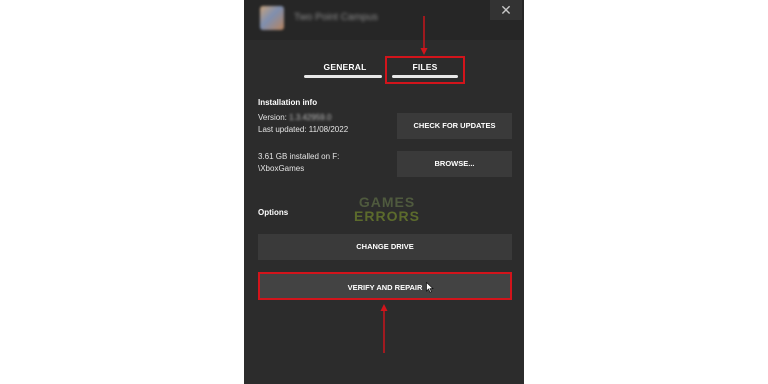 This screenshot has height=384, width=768. What do you see at coordinates (424, 35) in the screenshot?
I see `arrow-down-to-files-icon` at bounding box center [424, 35].